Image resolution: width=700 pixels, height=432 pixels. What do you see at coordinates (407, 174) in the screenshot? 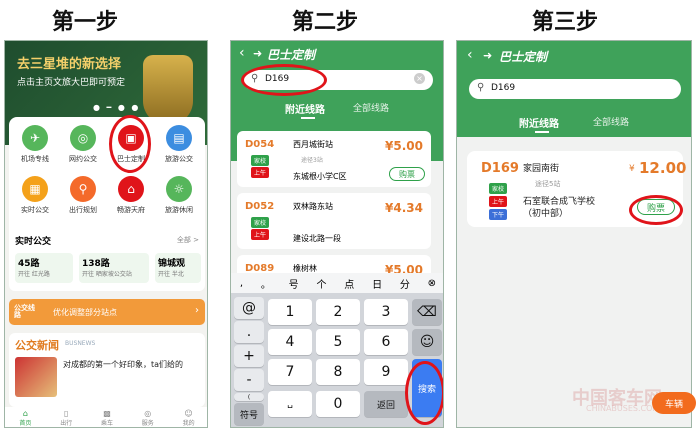
I see `buy-ticket-button: 购票` at bounding box center [407, 174].